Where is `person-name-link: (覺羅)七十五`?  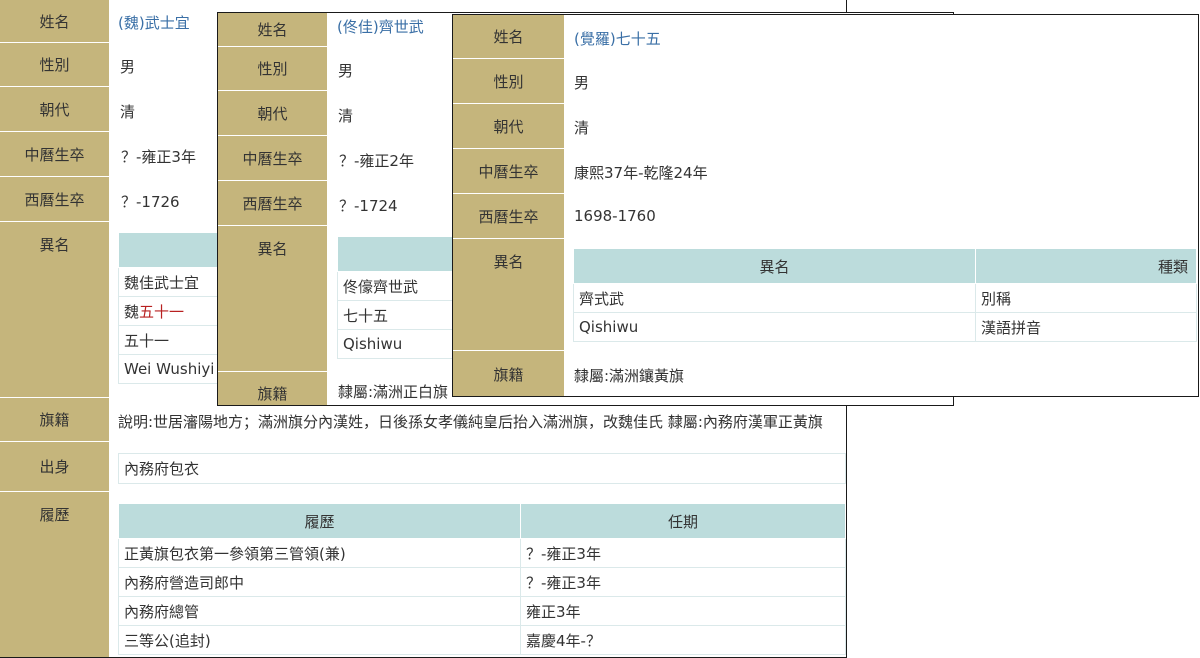 person-name-link: (覺羅)七十五 is located at coordinates (617, 38).